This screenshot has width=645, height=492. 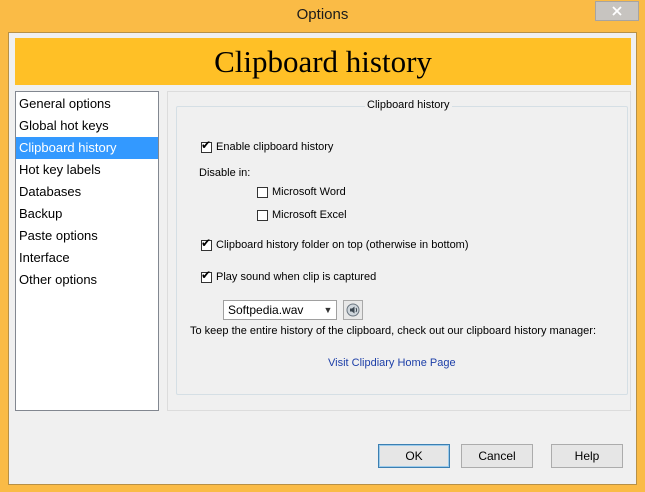 What do you see at coordinates (262, 192) in the screenshot?
I see `disable-word-checkbox` at bounding box center [262, 192].